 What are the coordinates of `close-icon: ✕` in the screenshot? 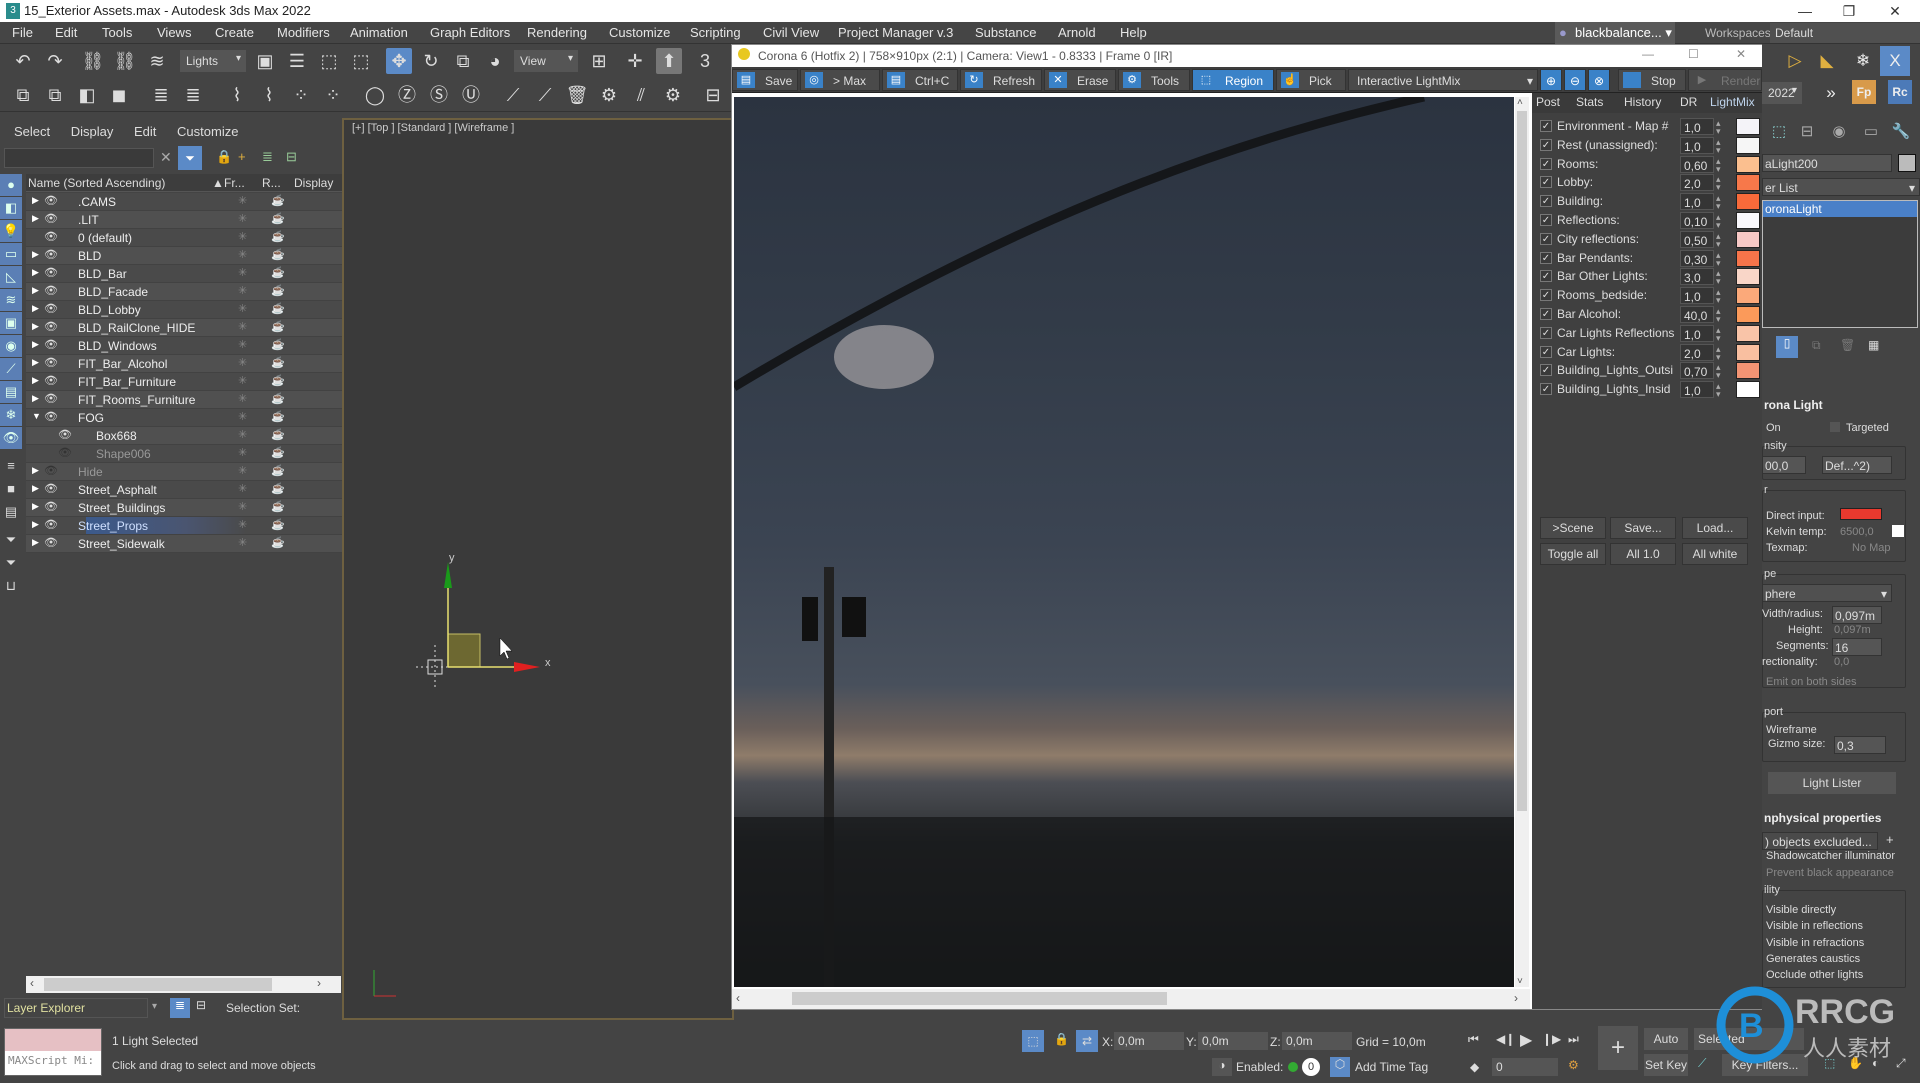 It's located at (1895, 11).